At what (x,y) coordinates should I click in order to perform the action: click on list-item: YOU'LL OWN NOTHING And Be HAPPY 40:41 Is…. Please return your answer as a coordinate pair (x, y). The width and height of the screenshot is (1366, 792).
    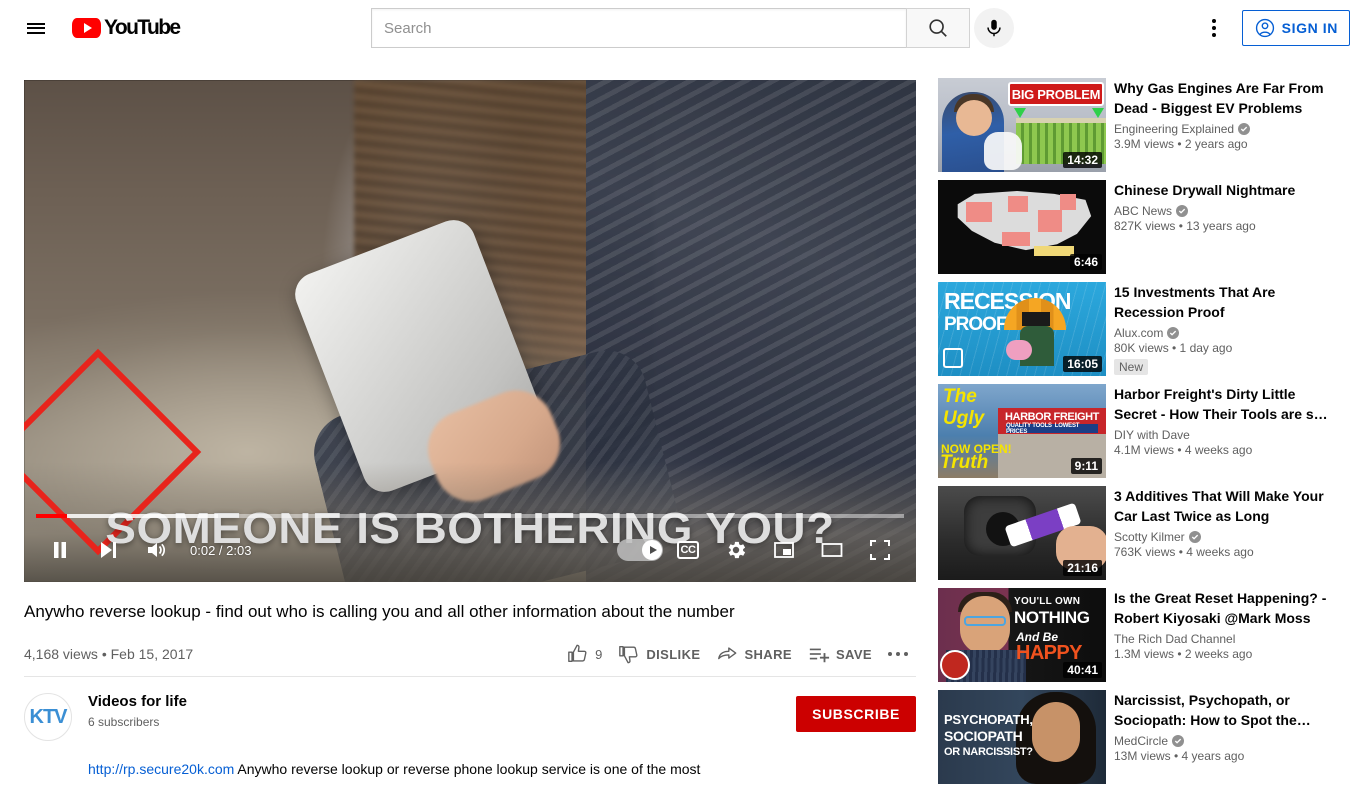
    Looking at the image, I should click on (1143, 635).